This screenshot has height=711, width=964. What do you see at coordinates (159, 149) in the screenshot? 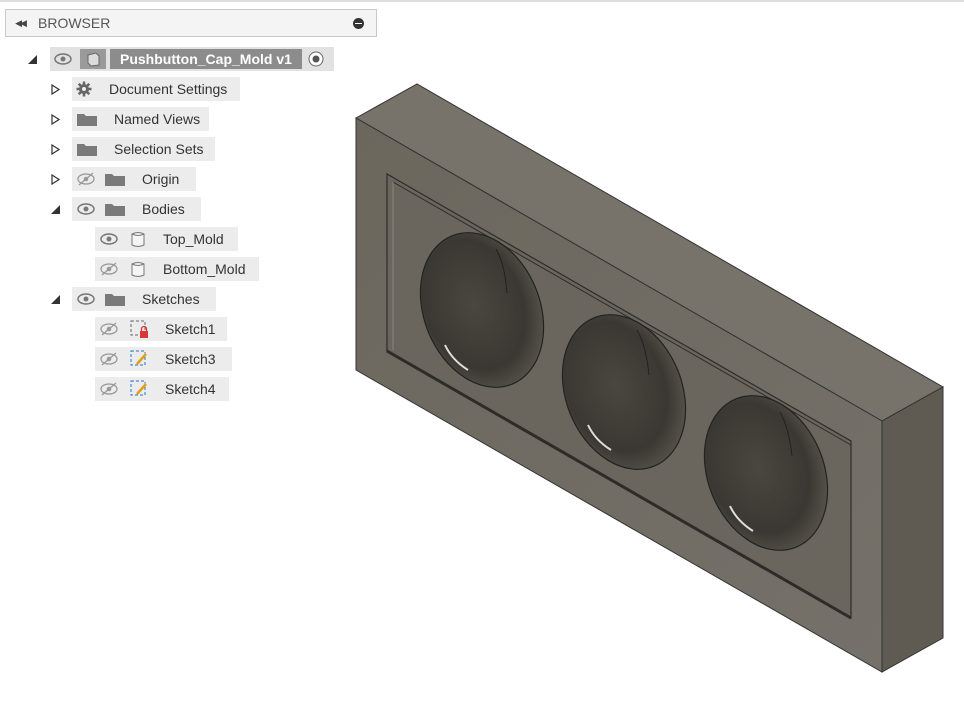
I see `tree-item-label: Selection Sets` at bounding box center [159, 149].